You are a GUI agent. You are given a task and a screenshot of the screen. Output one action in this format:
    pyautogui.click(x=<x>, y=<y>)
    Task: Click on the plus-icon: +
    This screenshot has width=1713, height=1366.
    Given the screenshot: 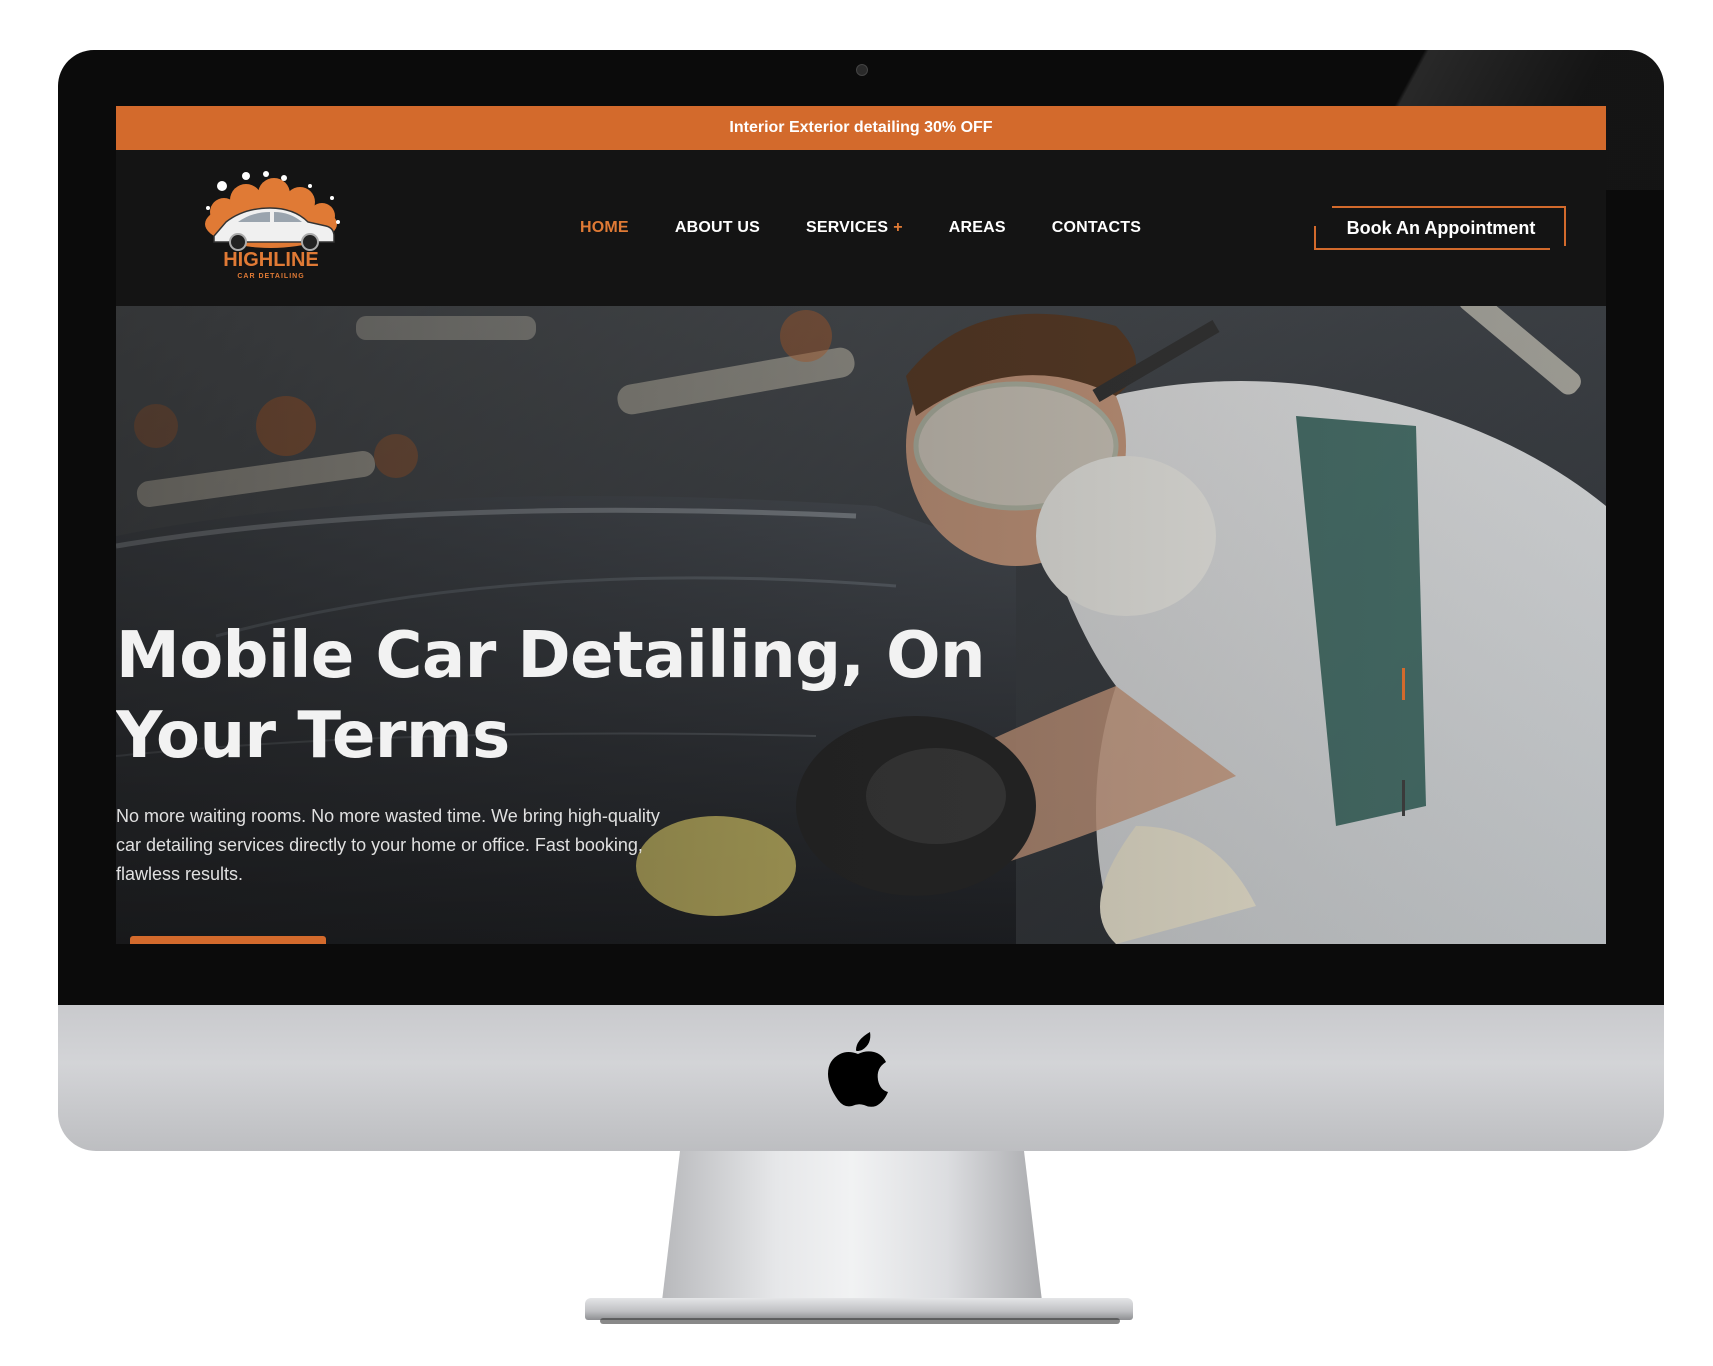 What is the action you would take?
    pyautogui.click(x=898, y=227)
    